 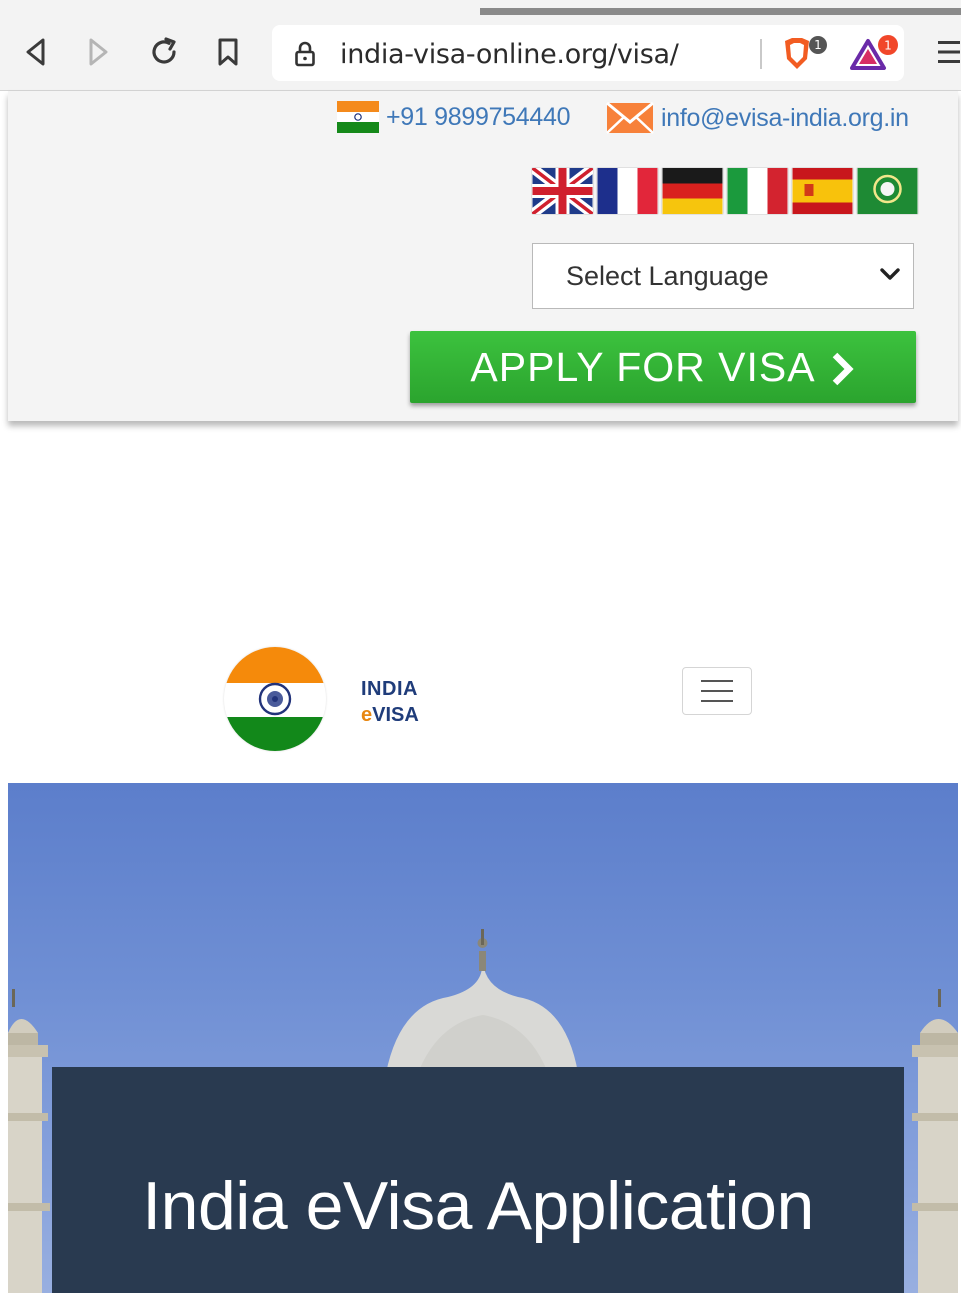 What do you see at coordinates (720, 11) in the screenshot?
I see `tab-strip` at bounding box center [720, 11].